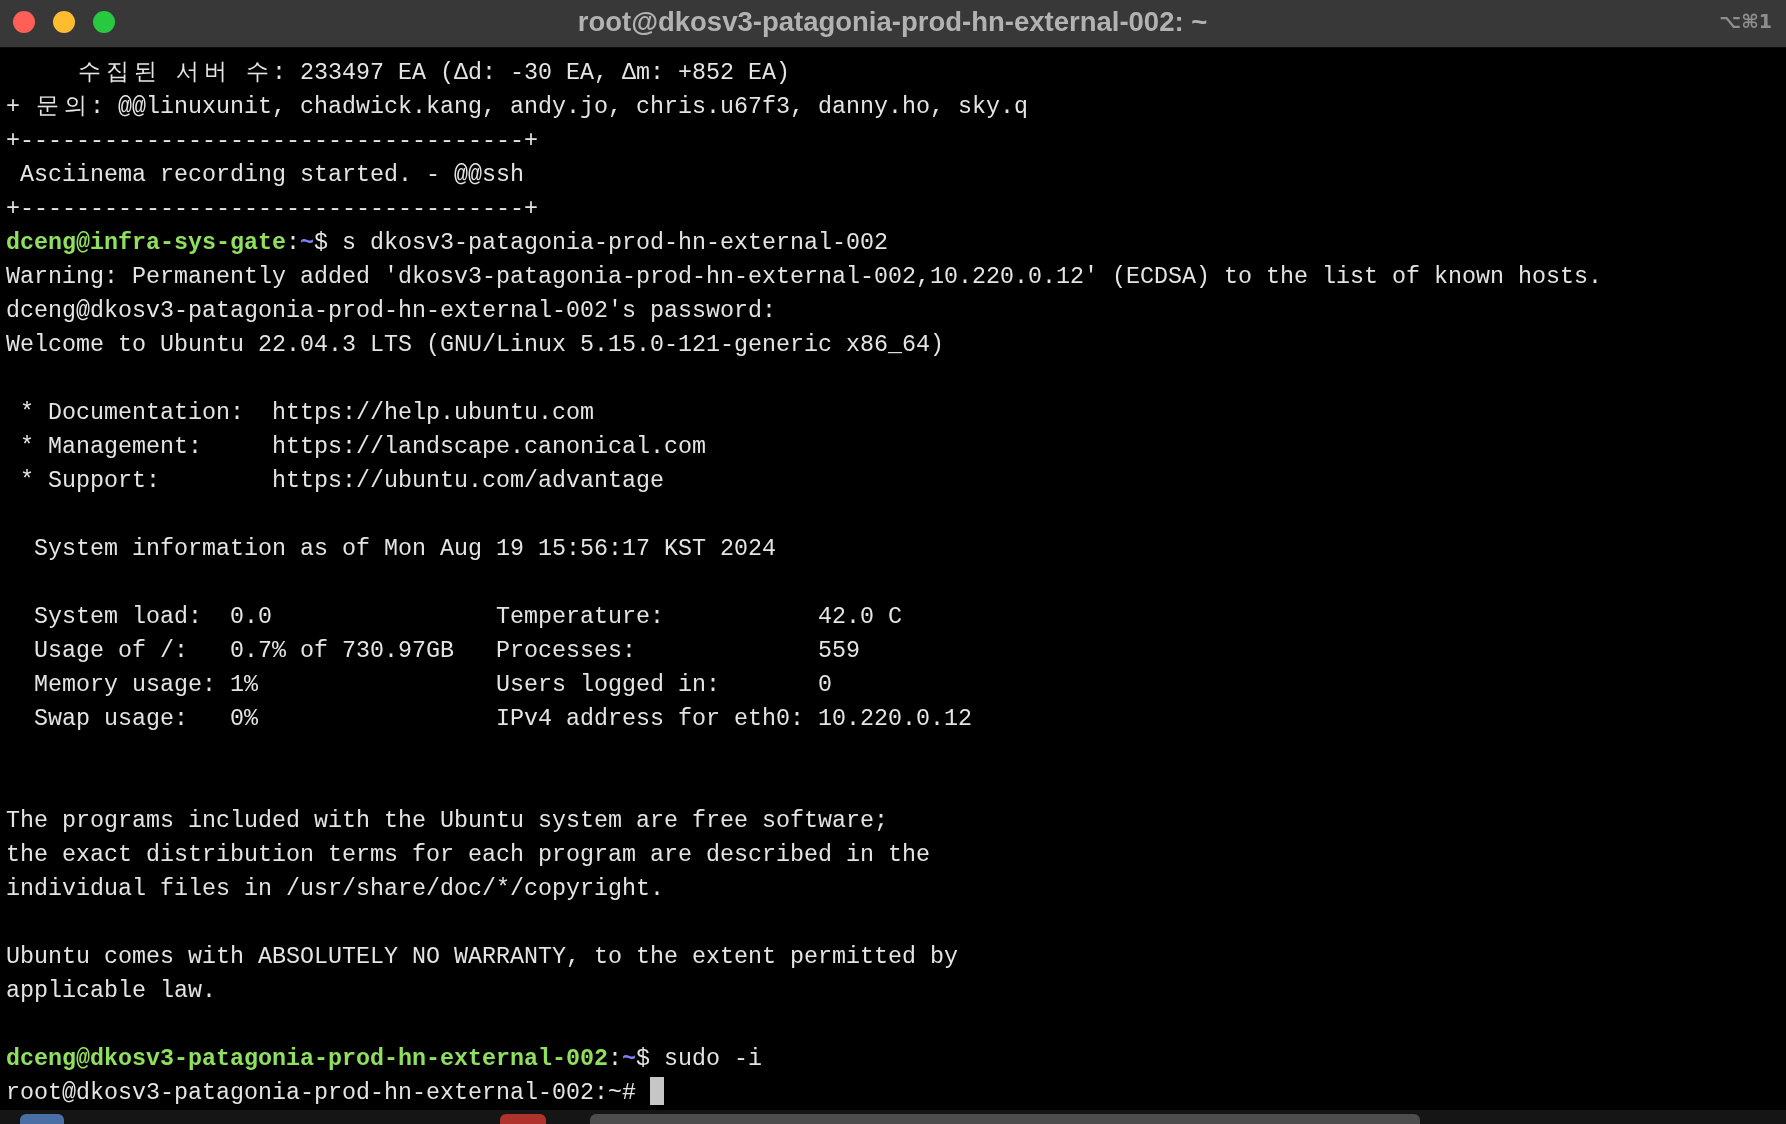  I want to click on output-line: + 문의: @@linuxunit, chadwick.kang, andy.jo, chris.u67f3, danny.ho, sky.q, so click(517, 107).